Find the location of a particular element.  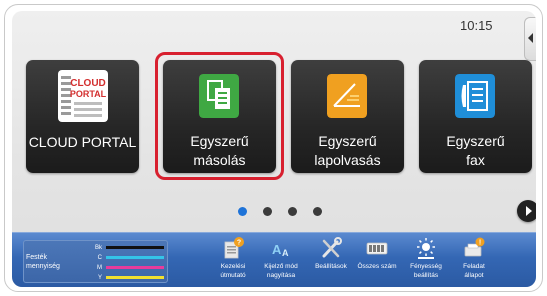

toner-code: Bk is located at coordinates (98, 248).